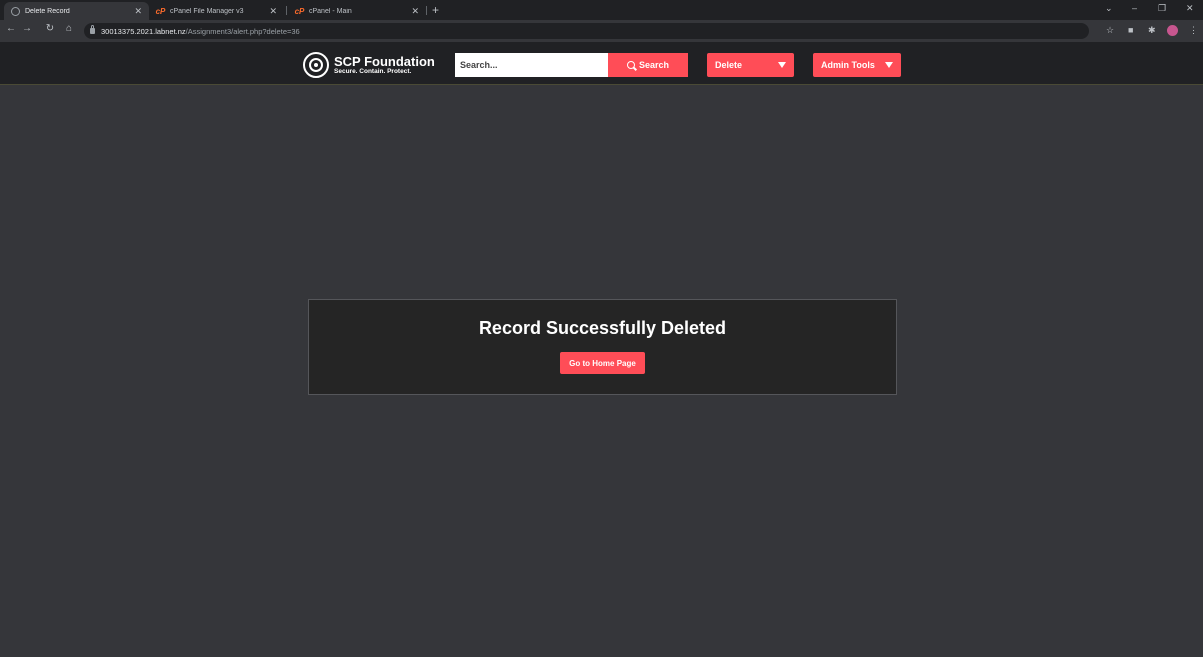 The width and height of the screenshot is (1203, 657). What do you see at coordinates (27, 28) in the screenshot?
I see `forward-icon: →` at bounding box center [27, 28].